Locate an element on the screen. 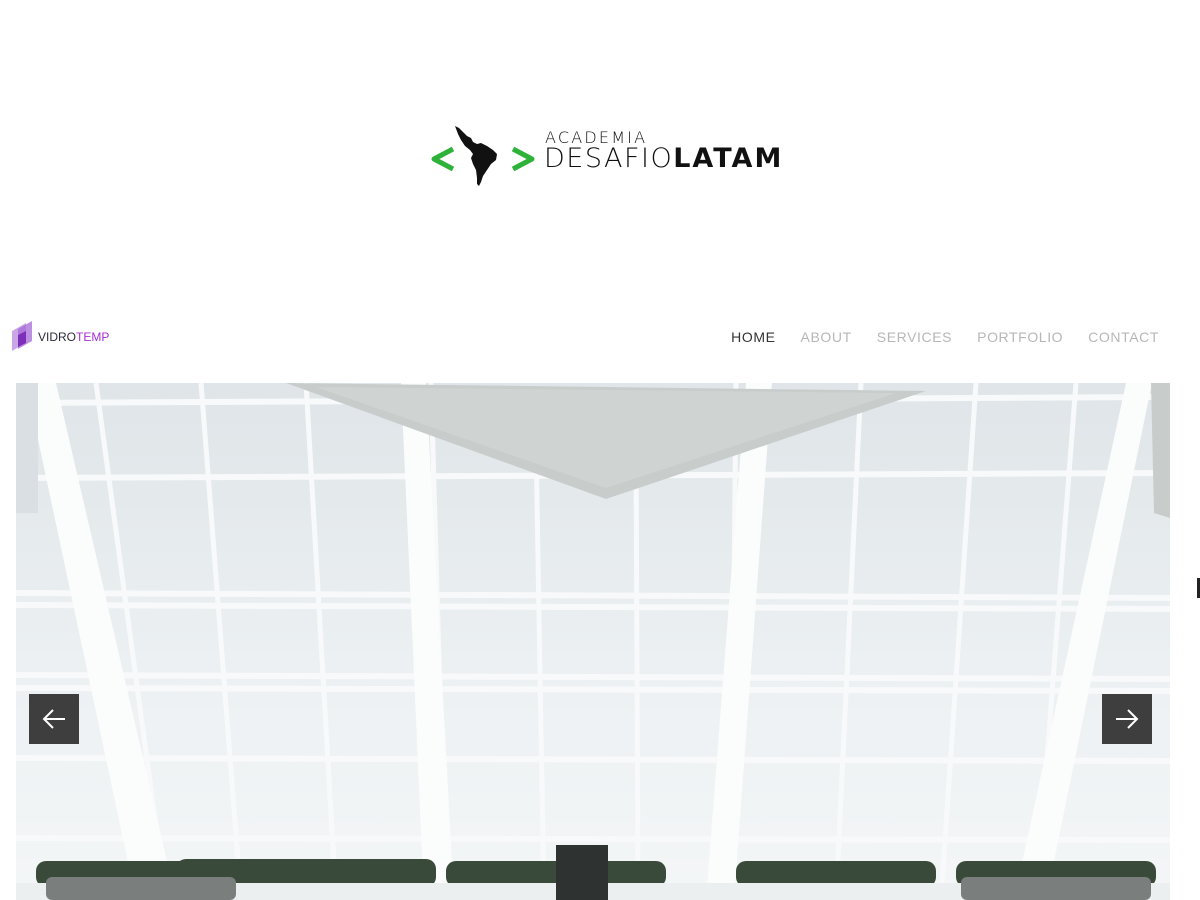 This screenshot has height=900, width=1200. arrow-left-icon is located at coordinates (53, 719).